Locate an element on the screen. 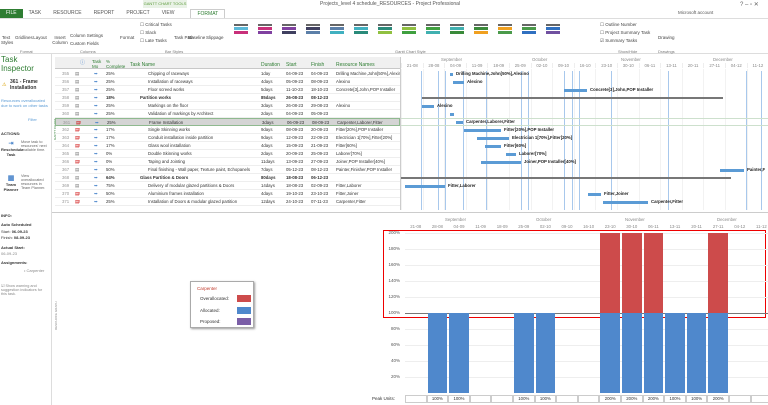 Image resolution: width=768 pixels, height=405 pixels. gridlines-button: Gridlines is located at coordinates (24, 37).